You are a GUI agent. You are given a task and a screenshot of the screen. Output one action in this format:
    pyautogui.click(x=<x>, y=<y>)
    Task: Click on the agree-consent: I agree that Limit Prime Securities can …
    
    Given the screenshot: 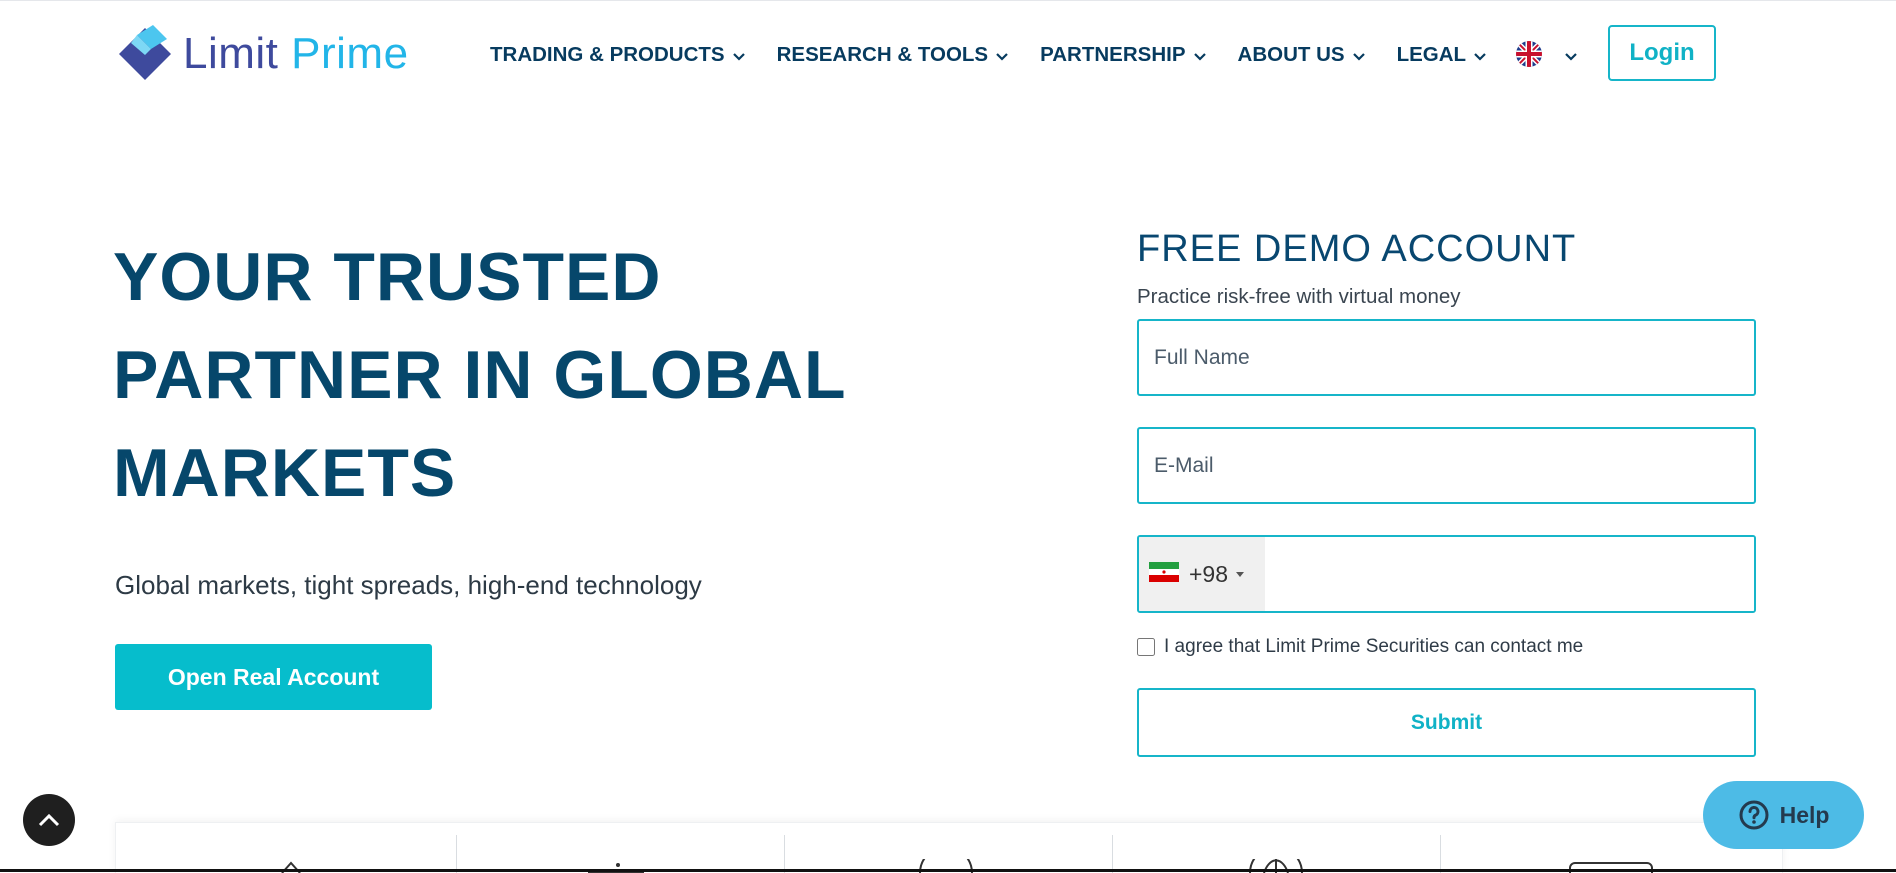 What is the action you would take?
    pyautogui.click(x=1360, y=647)
    